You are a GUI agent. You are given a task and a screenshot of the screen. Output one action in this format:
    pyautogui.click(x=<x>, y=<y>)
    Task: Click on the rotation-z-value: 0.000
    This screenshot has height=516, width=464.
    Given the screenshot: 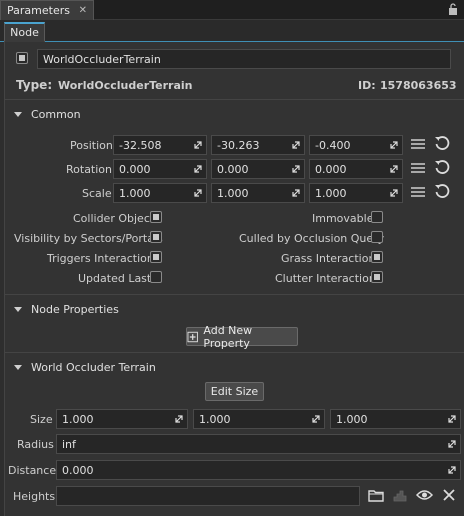 What is the action you would take?
    pyautogui.click(x=331, y=169)
    